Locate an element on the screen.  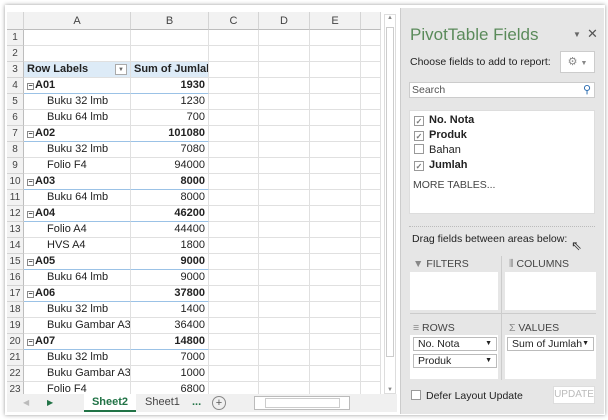
select-all-corner is located at coordinates (15, 21).